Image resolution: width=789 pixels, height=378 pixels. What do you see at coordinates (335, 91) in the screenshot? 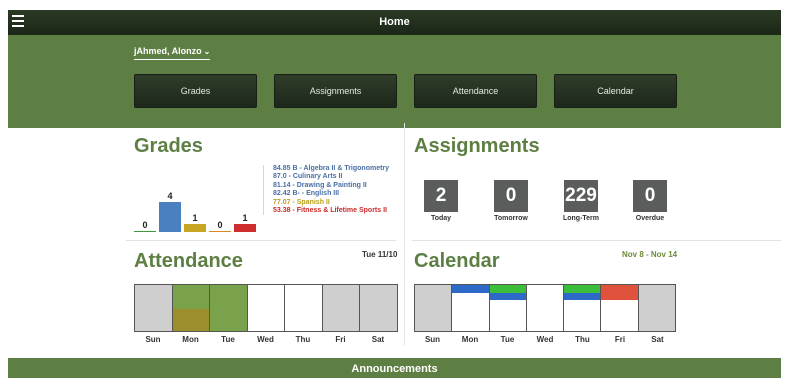
I see `nav-assignments-button: Assignments` at bounding box center [335, 91].